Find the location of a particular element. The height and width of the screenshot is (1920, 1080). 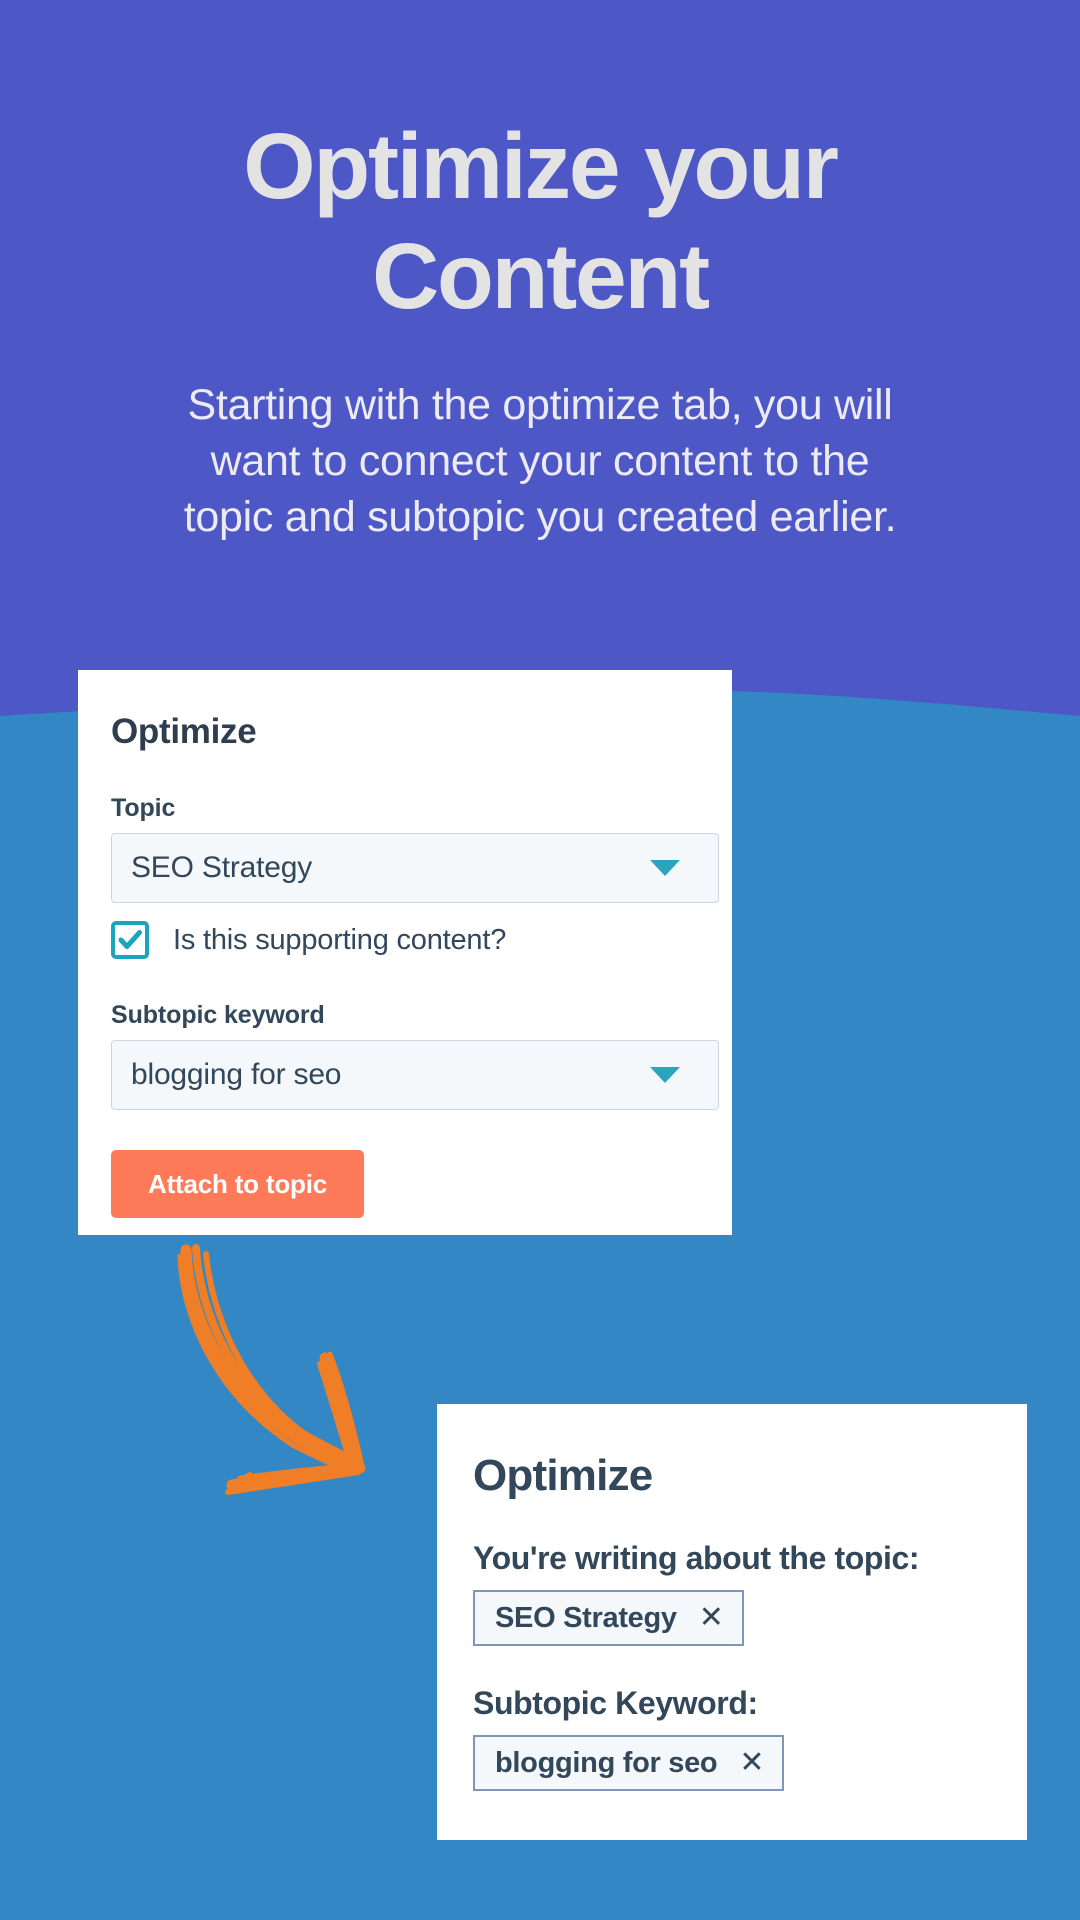

subtopic-tag-label: blogging for seo is located at coordinates (606, 1762).